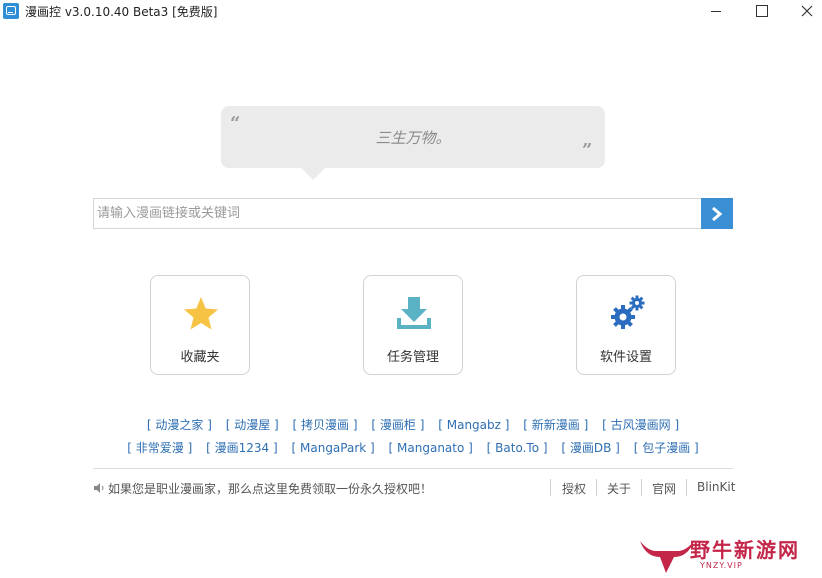 This screenshot has height=578, width=822. What do you see at coordinates (325, 424) in the screenshot?
I see `source-link: [ 拷贝漫画 ]` at bounding box center [325, 424].